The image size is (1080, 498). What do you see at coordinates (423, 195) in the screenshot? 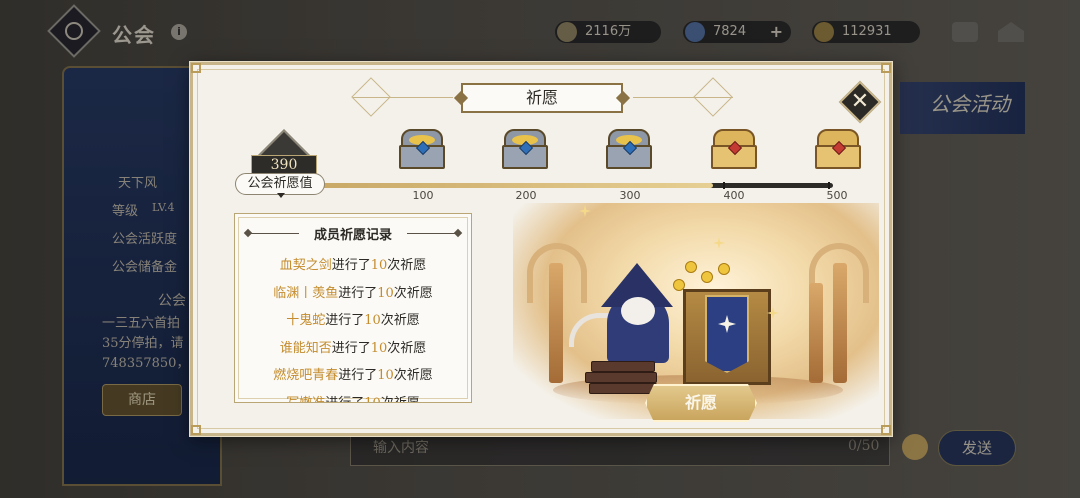
I see `milestone-label: 100` at bounding box center [423, 195].